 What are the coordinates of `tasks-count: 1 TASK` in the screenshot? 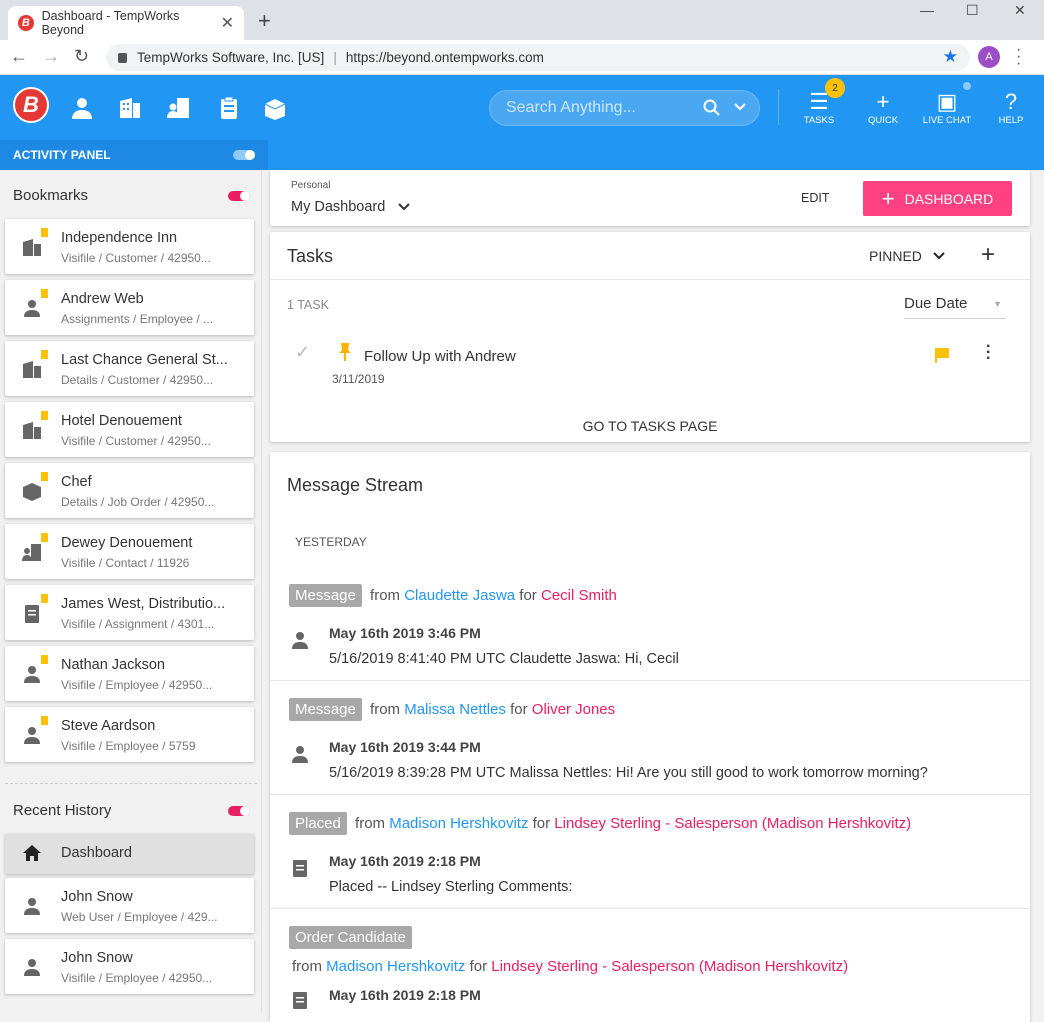 It's located at (308, 305).